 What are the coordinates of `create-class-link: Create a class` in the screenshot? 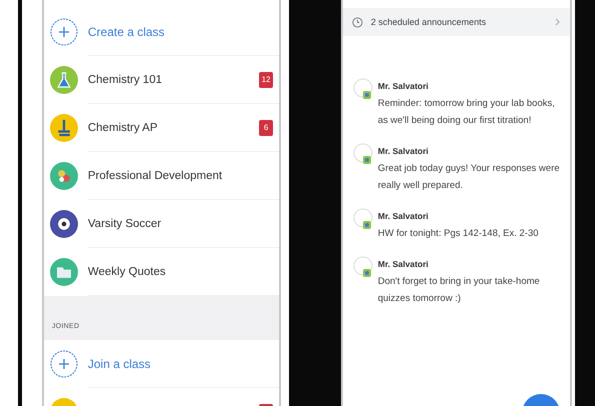 It's located at (126, 31).